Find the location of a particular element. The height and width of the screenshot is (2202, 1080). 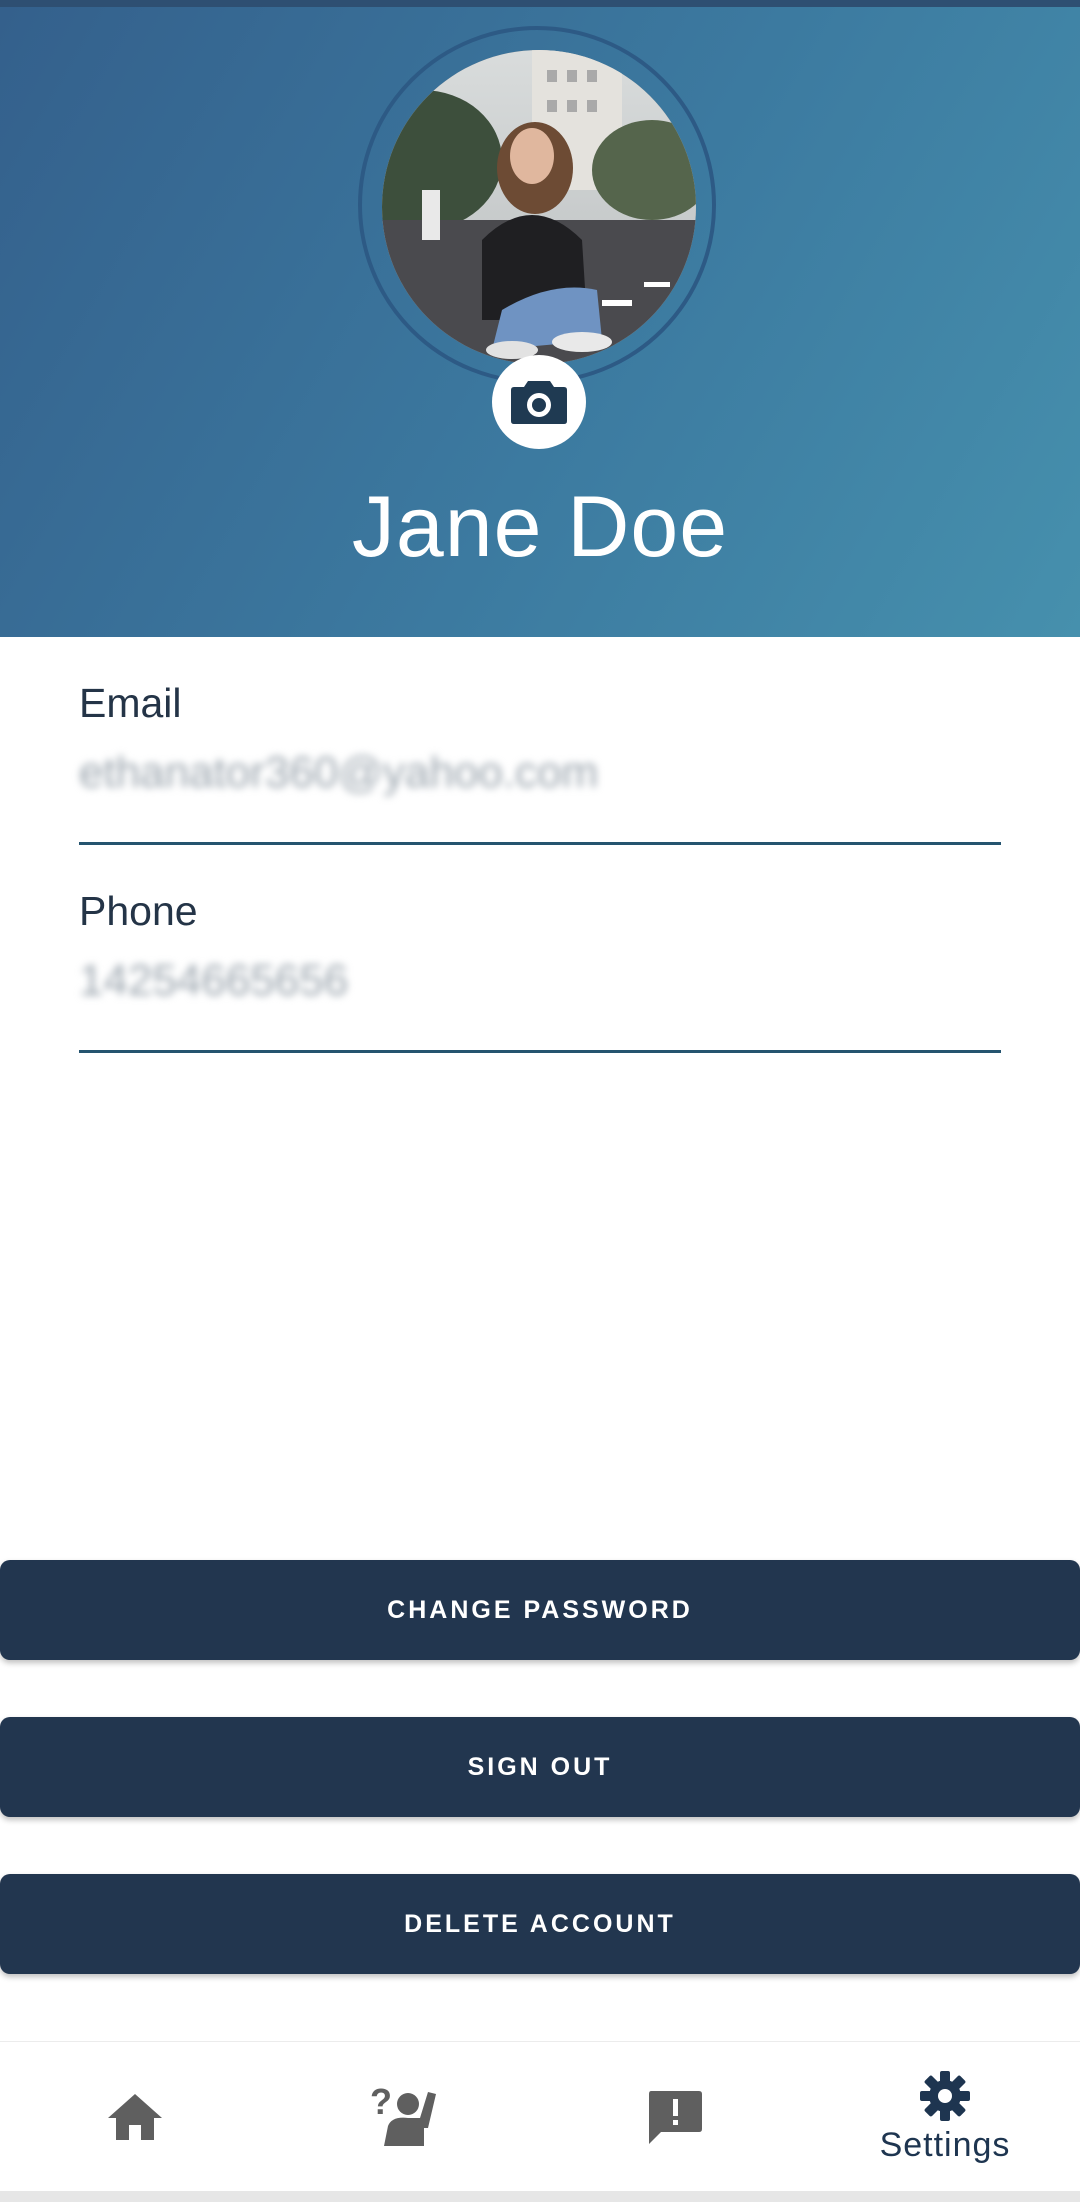

profile-name: Jane Doe is located at coordinates (540, 527).